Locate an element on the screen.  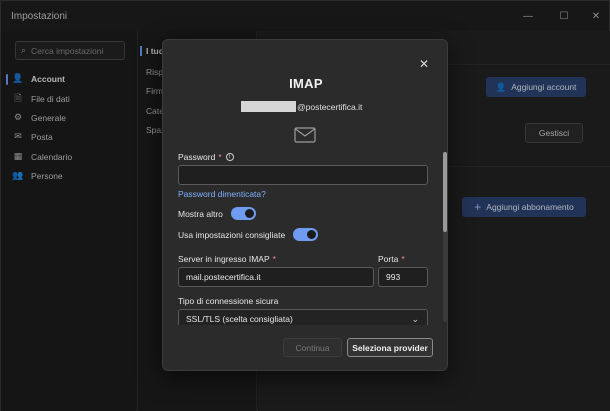
close-icon: ✕ is located at coordinates (424, 64).